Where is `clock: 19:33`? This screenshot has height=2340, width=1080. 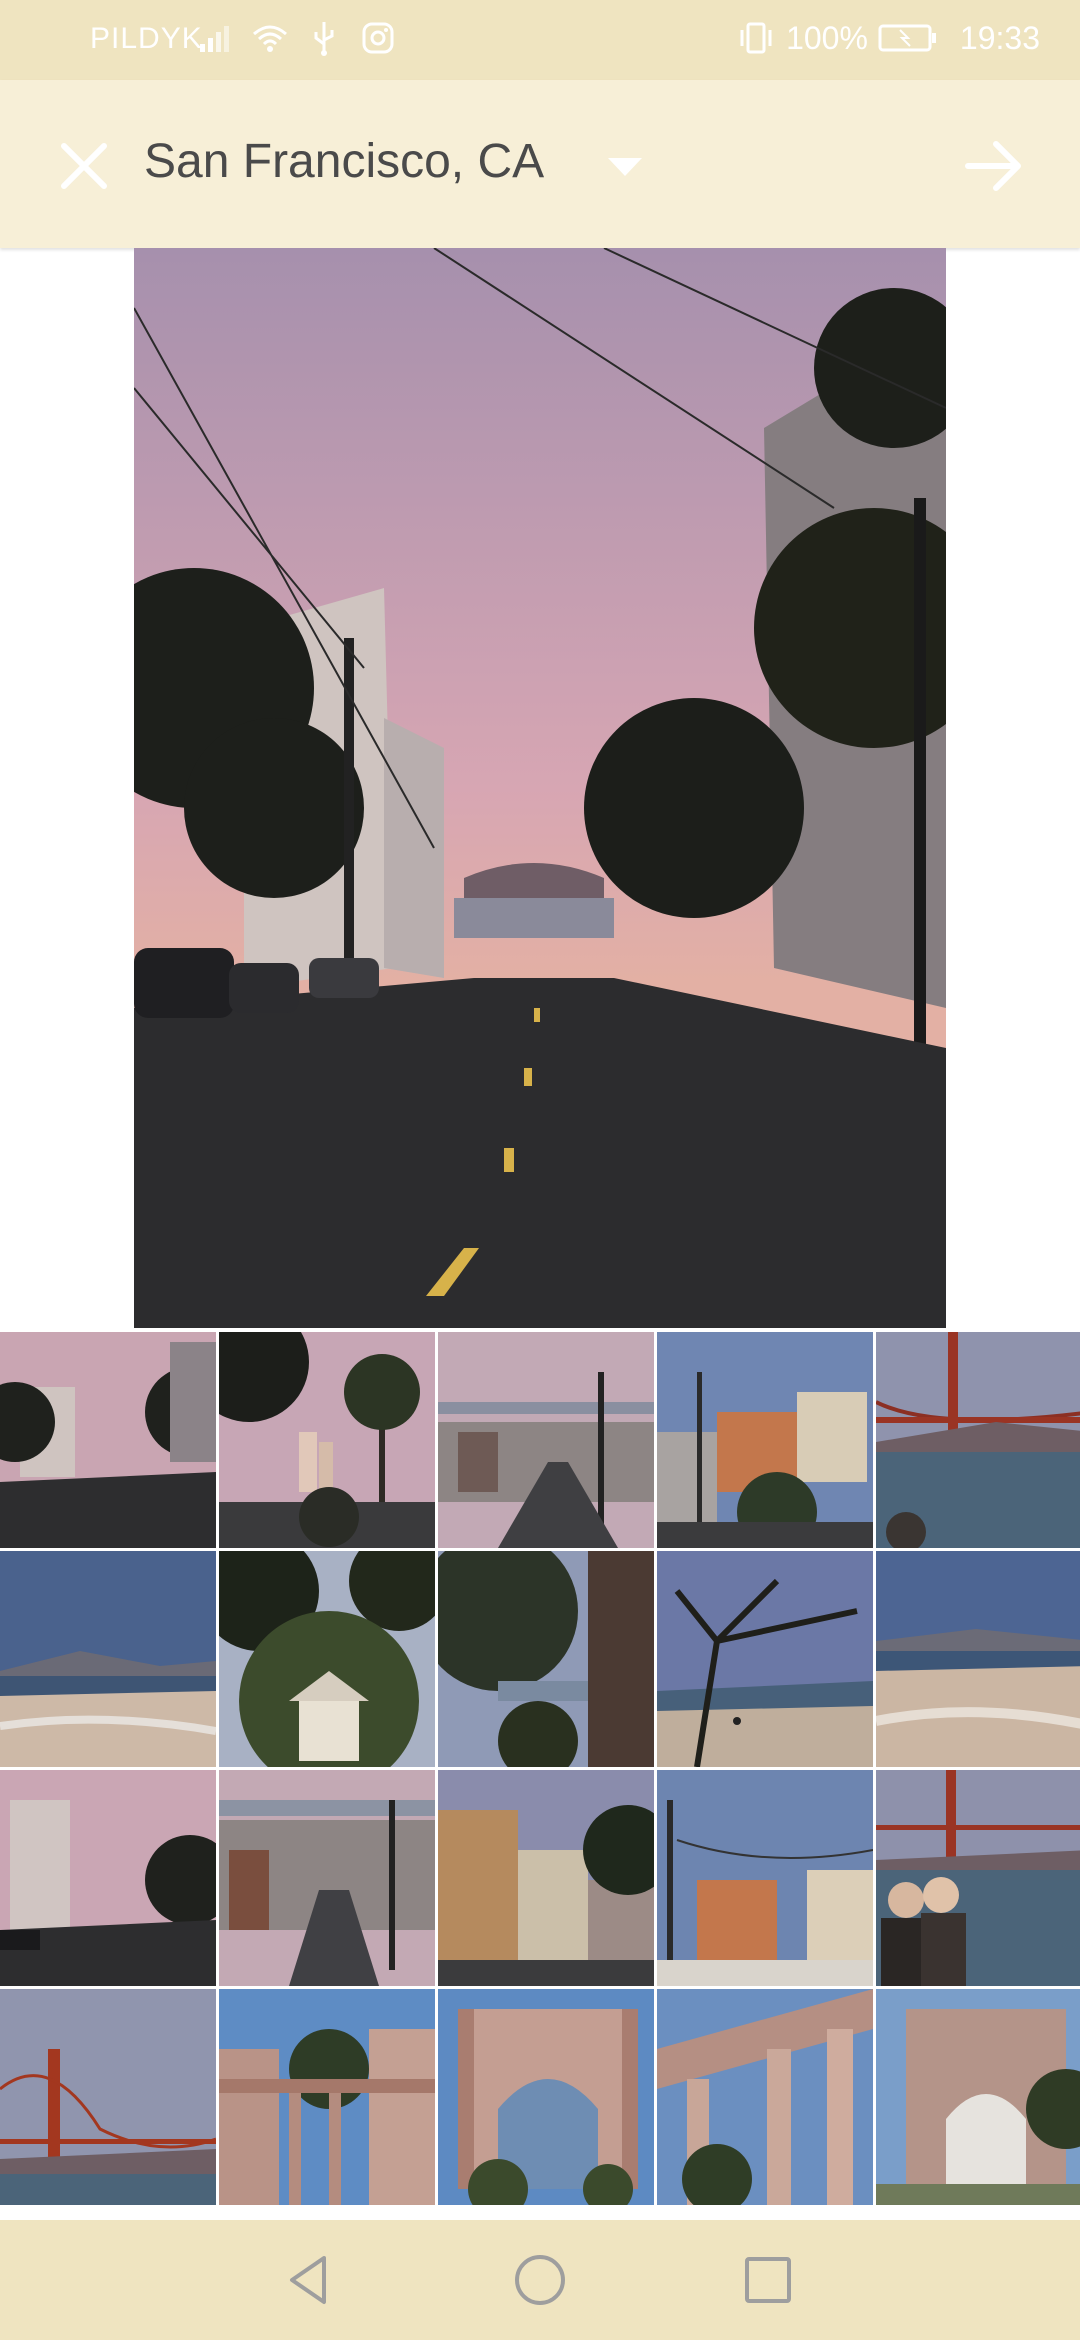
clock: 19:33 is located at coordinates (999, 37).